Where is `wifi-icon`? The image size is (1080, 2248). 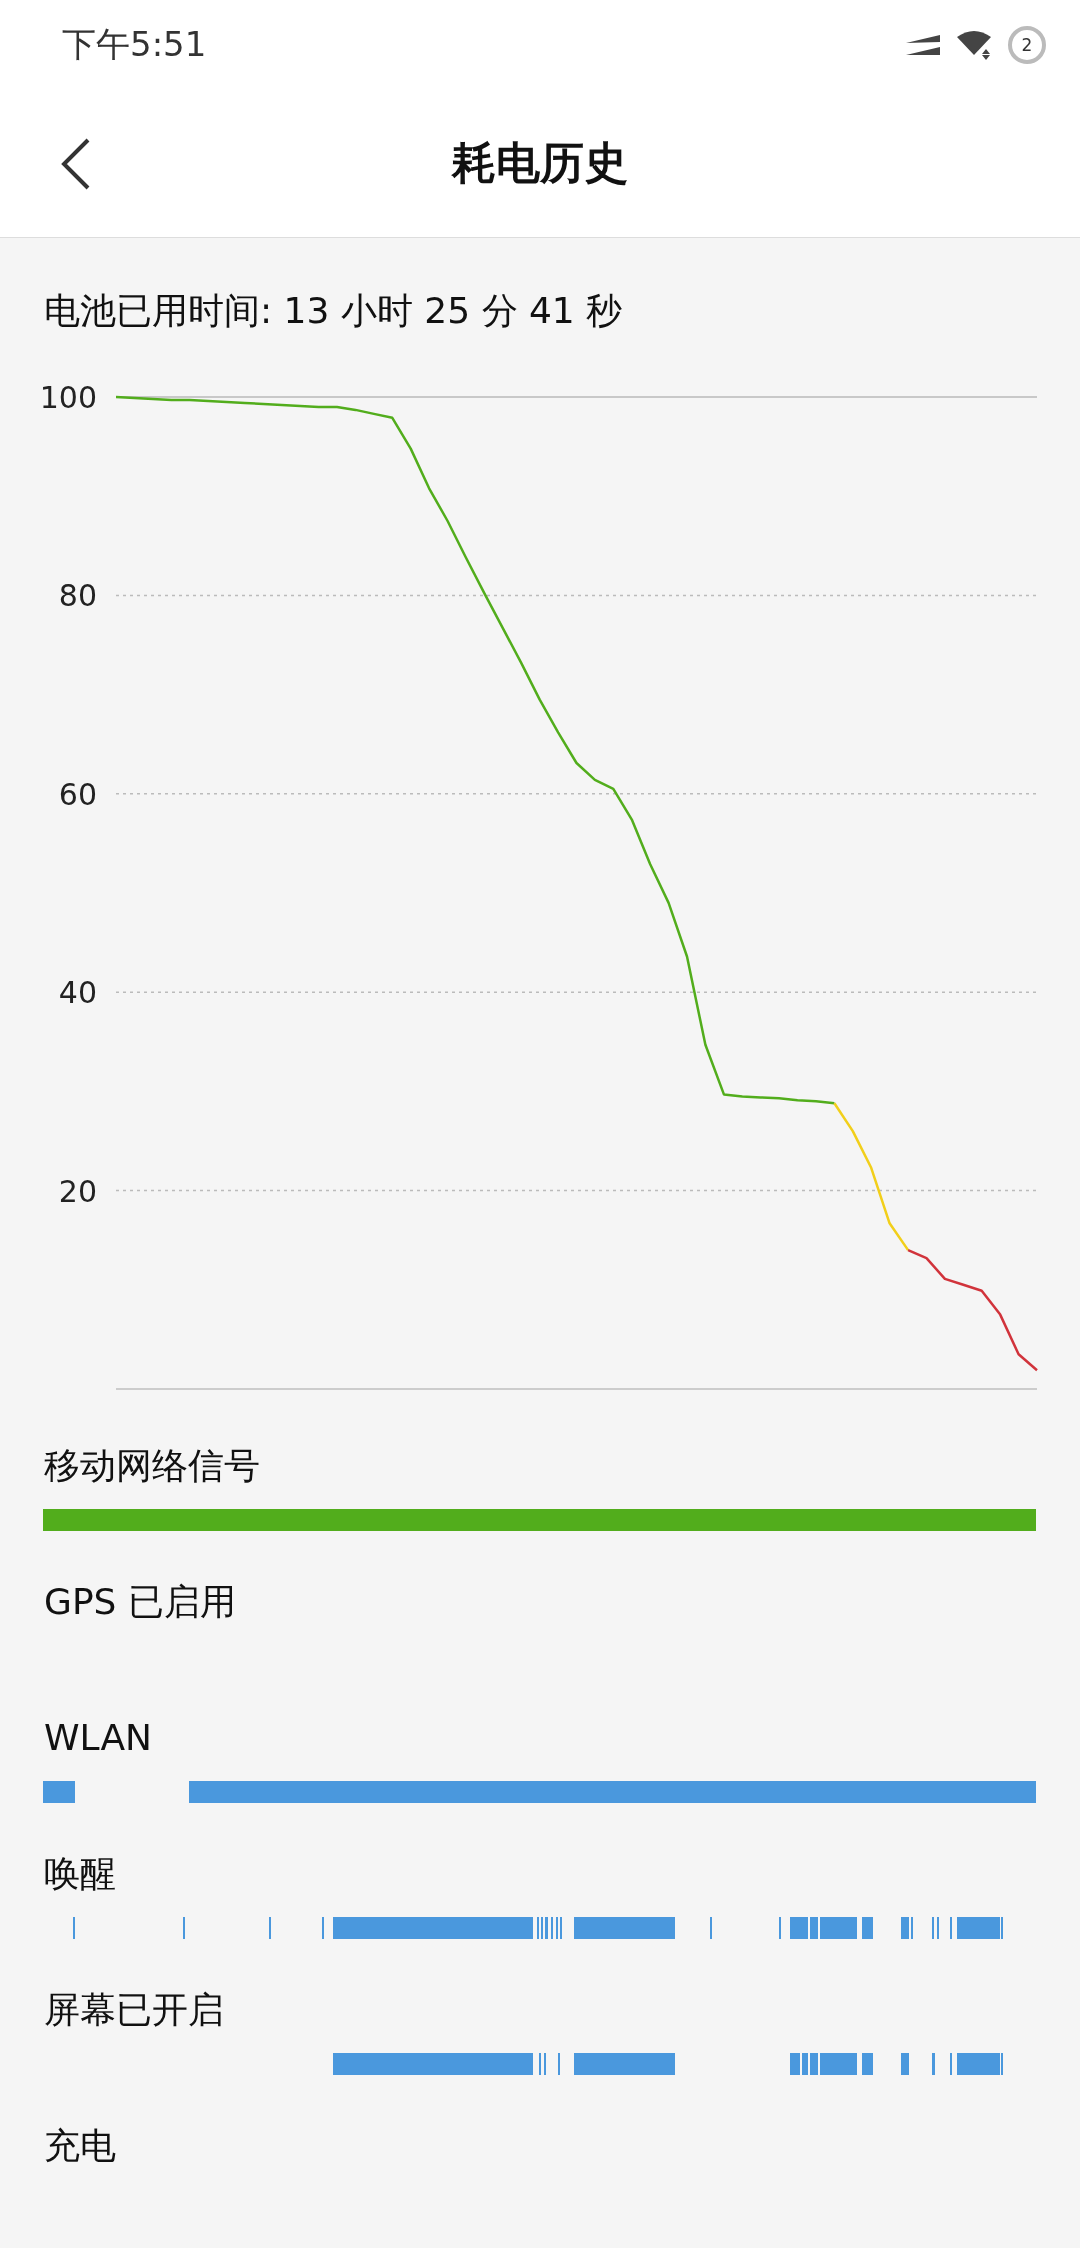 wifi-icon is located at coordinates (975, 45).